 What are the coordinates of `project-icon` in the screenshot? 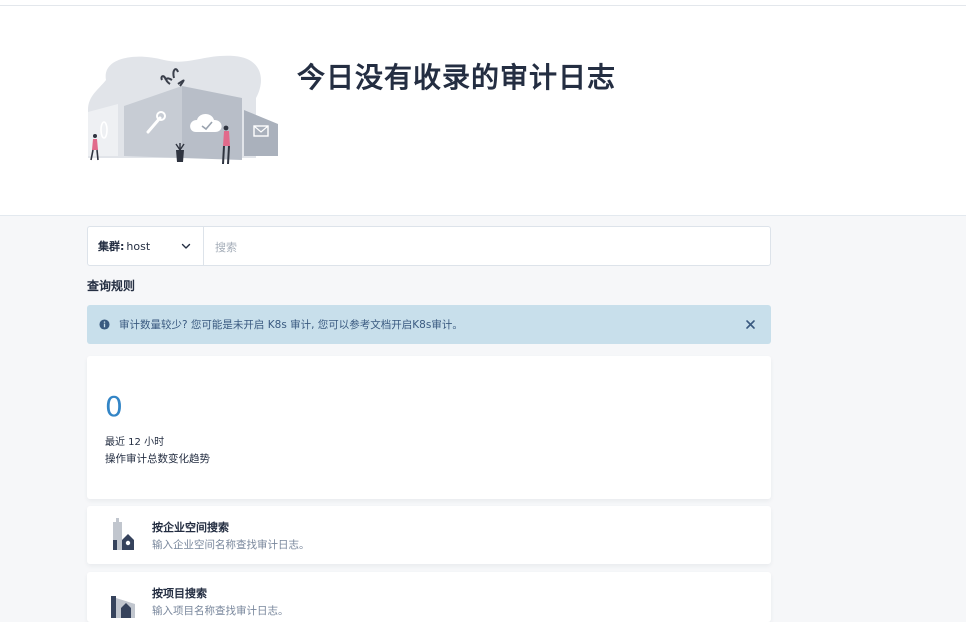 It's located at (123, 607).